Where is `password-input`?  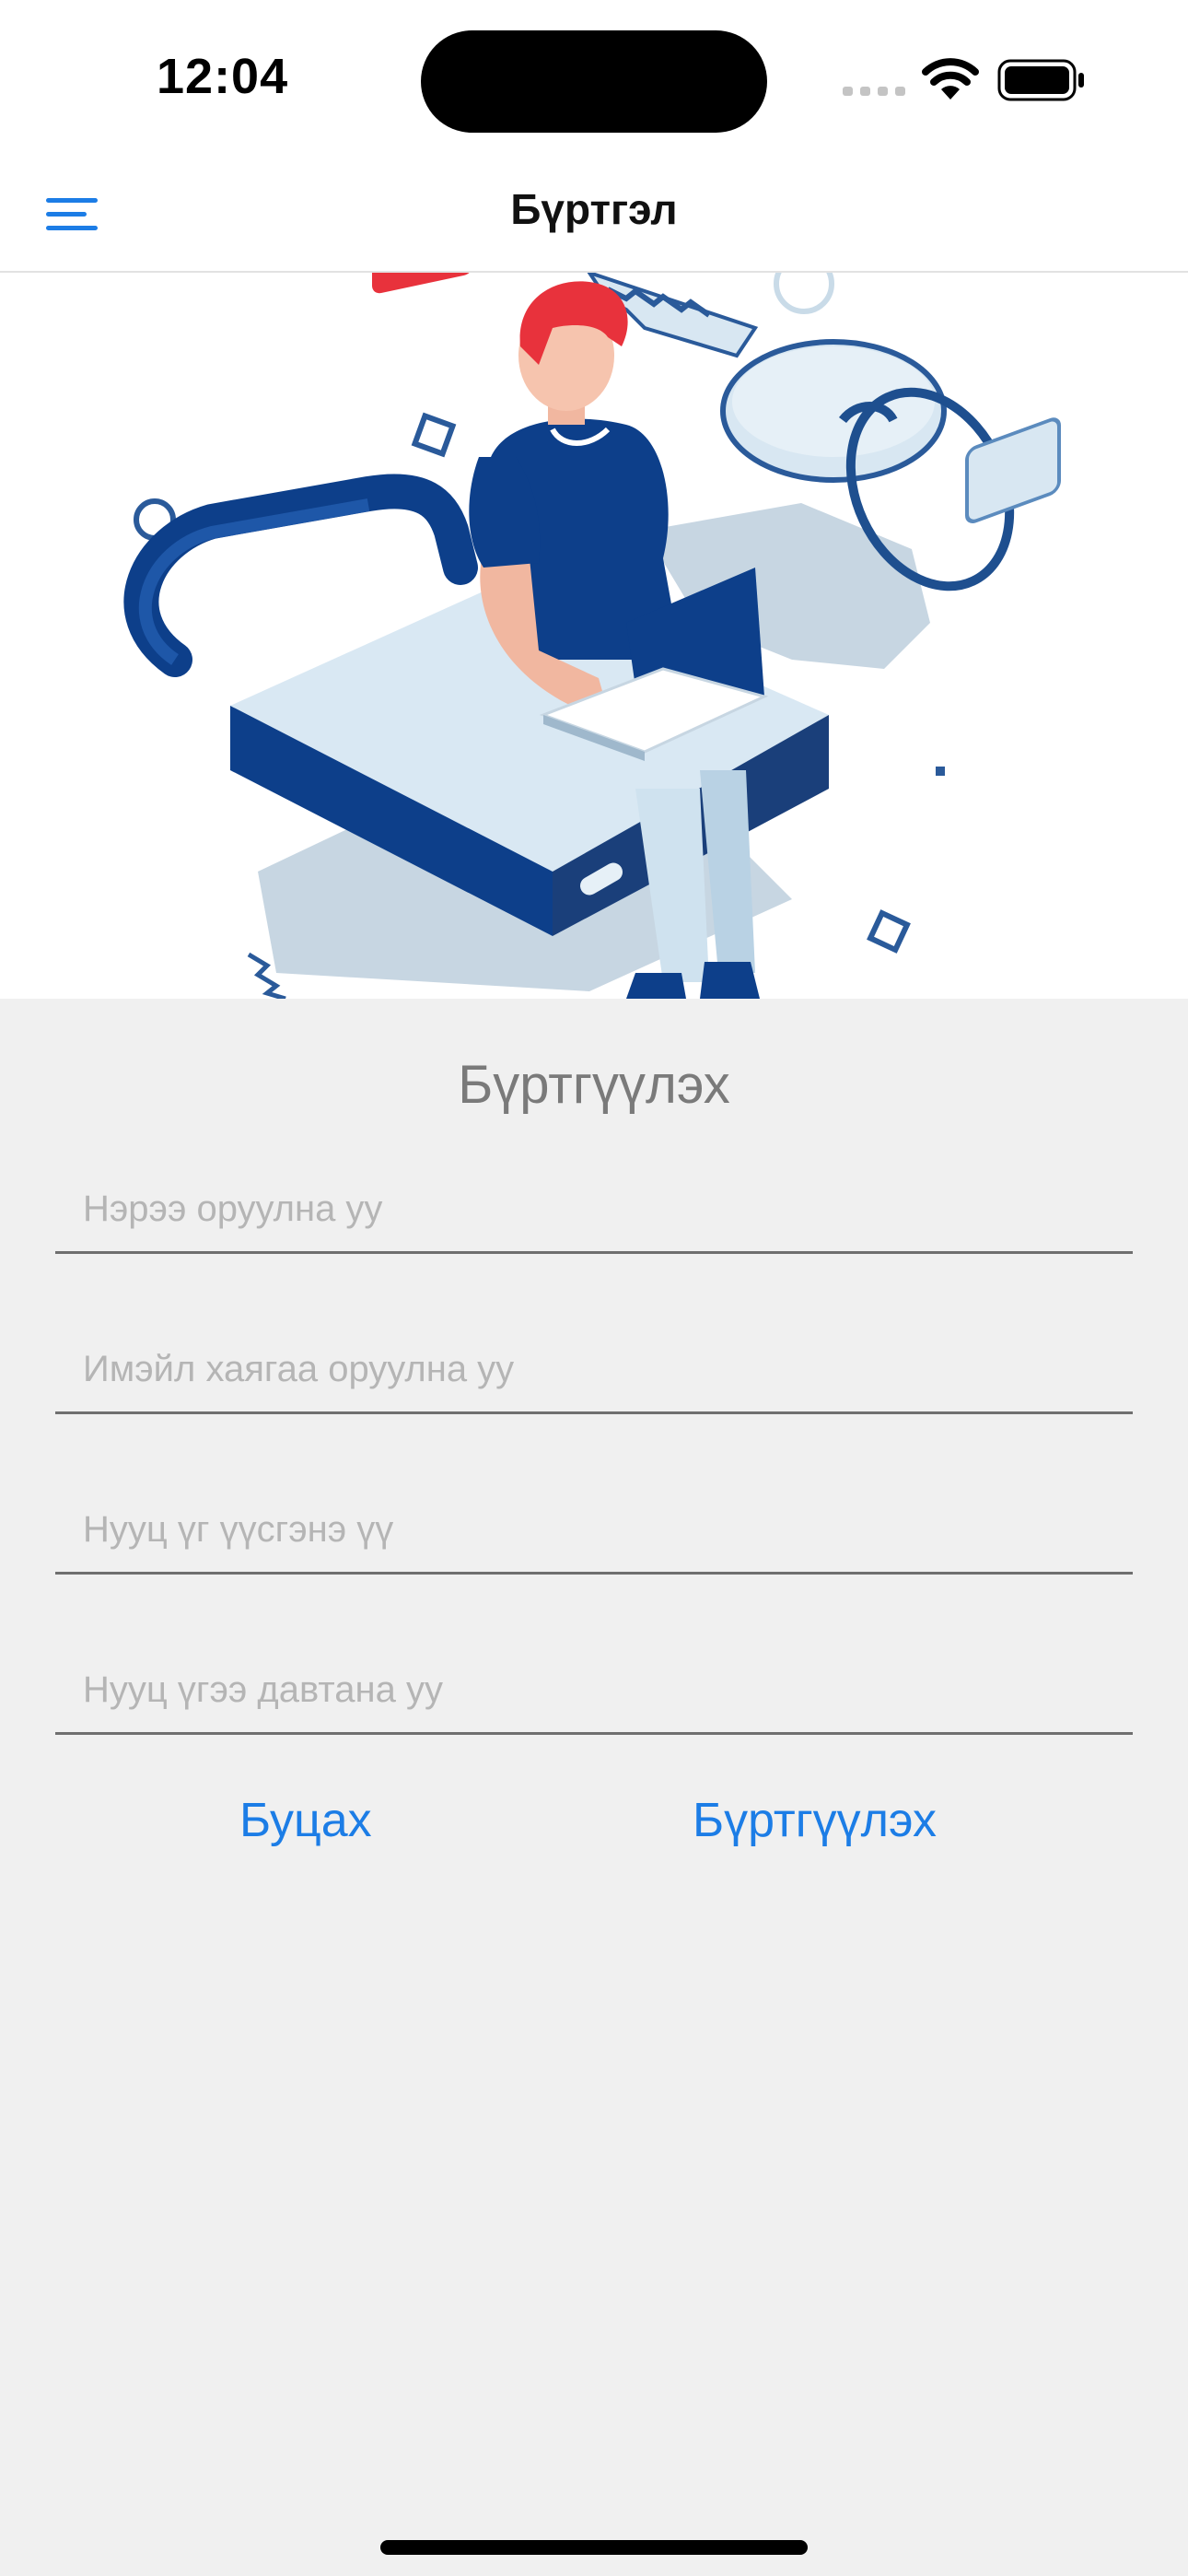
password-input is located at coordinates (598, 1529).